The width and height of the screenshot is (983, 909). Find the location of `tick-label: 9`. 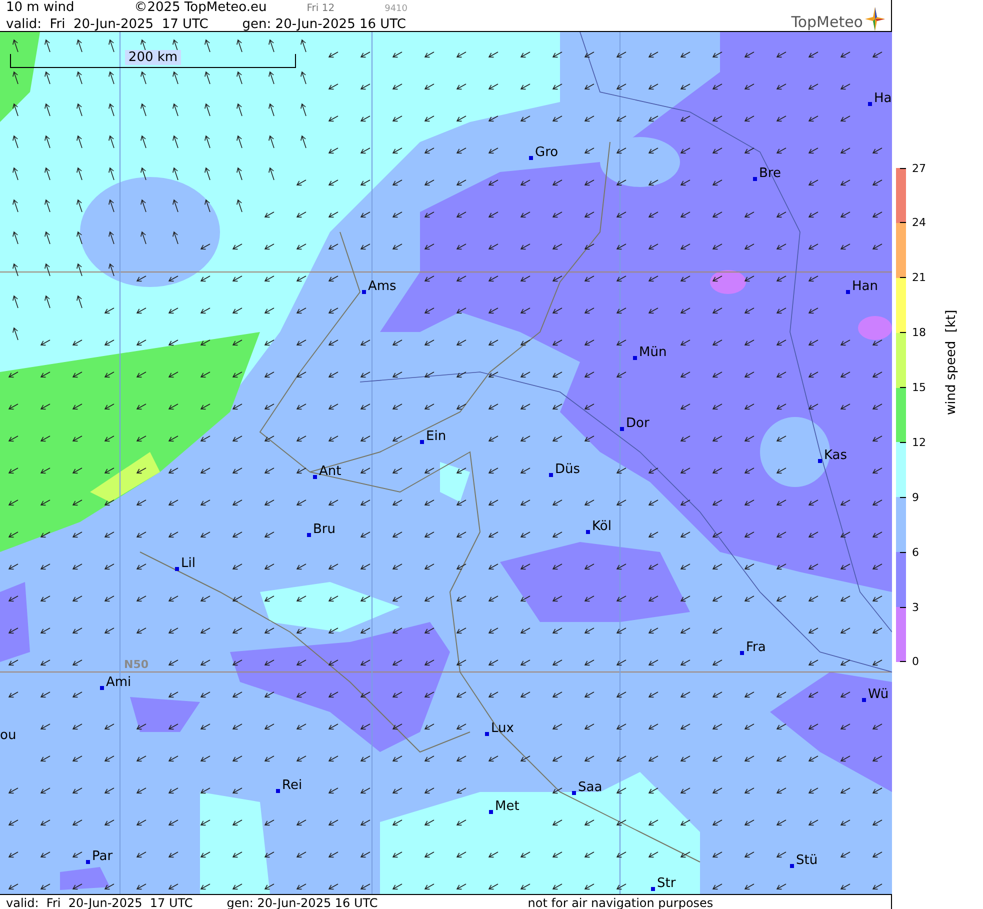

tick-label: 9 is located at coordinates (915, 497).